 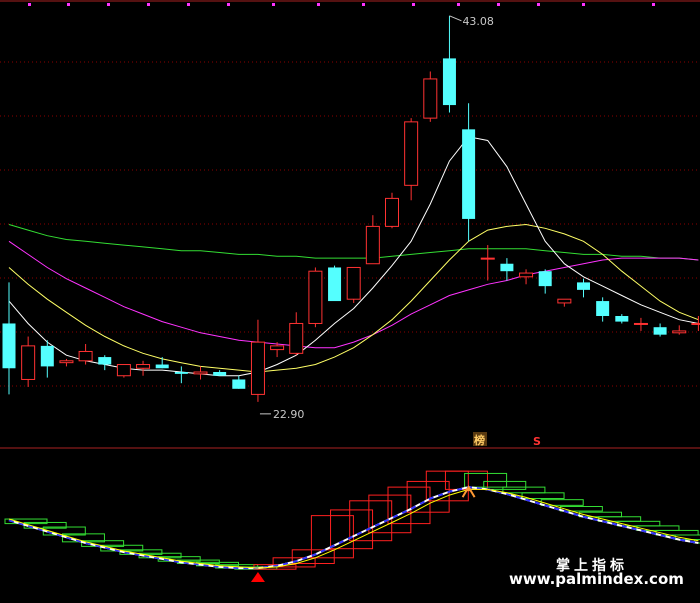 What do you see at coordinates (507, 440) in the screenshot?
I see `signal-tags: 榜 S` at bounding box center [507, 440].